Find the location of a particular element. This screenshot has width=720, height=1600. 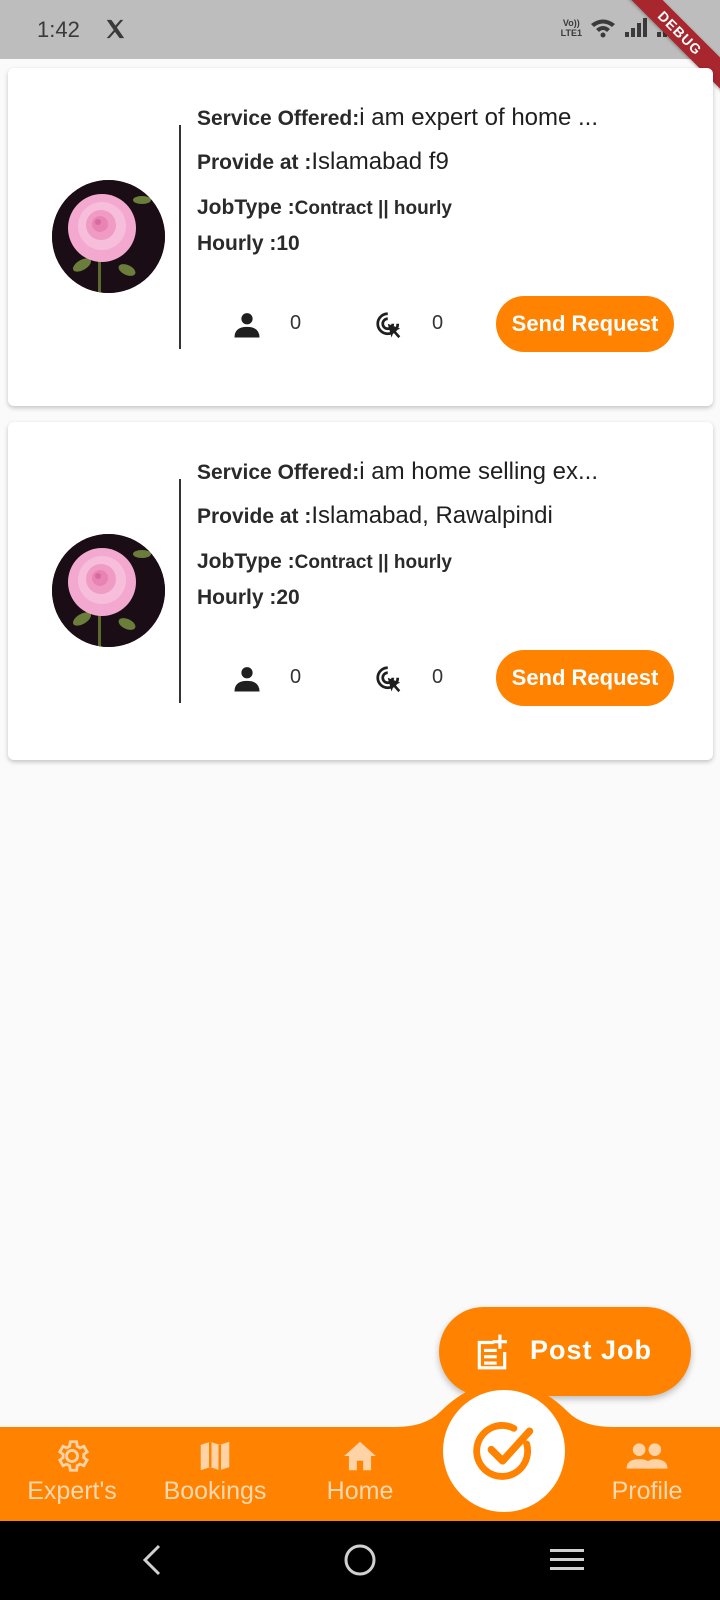

hourly-value: 10 is located at coordinates (288, 243).